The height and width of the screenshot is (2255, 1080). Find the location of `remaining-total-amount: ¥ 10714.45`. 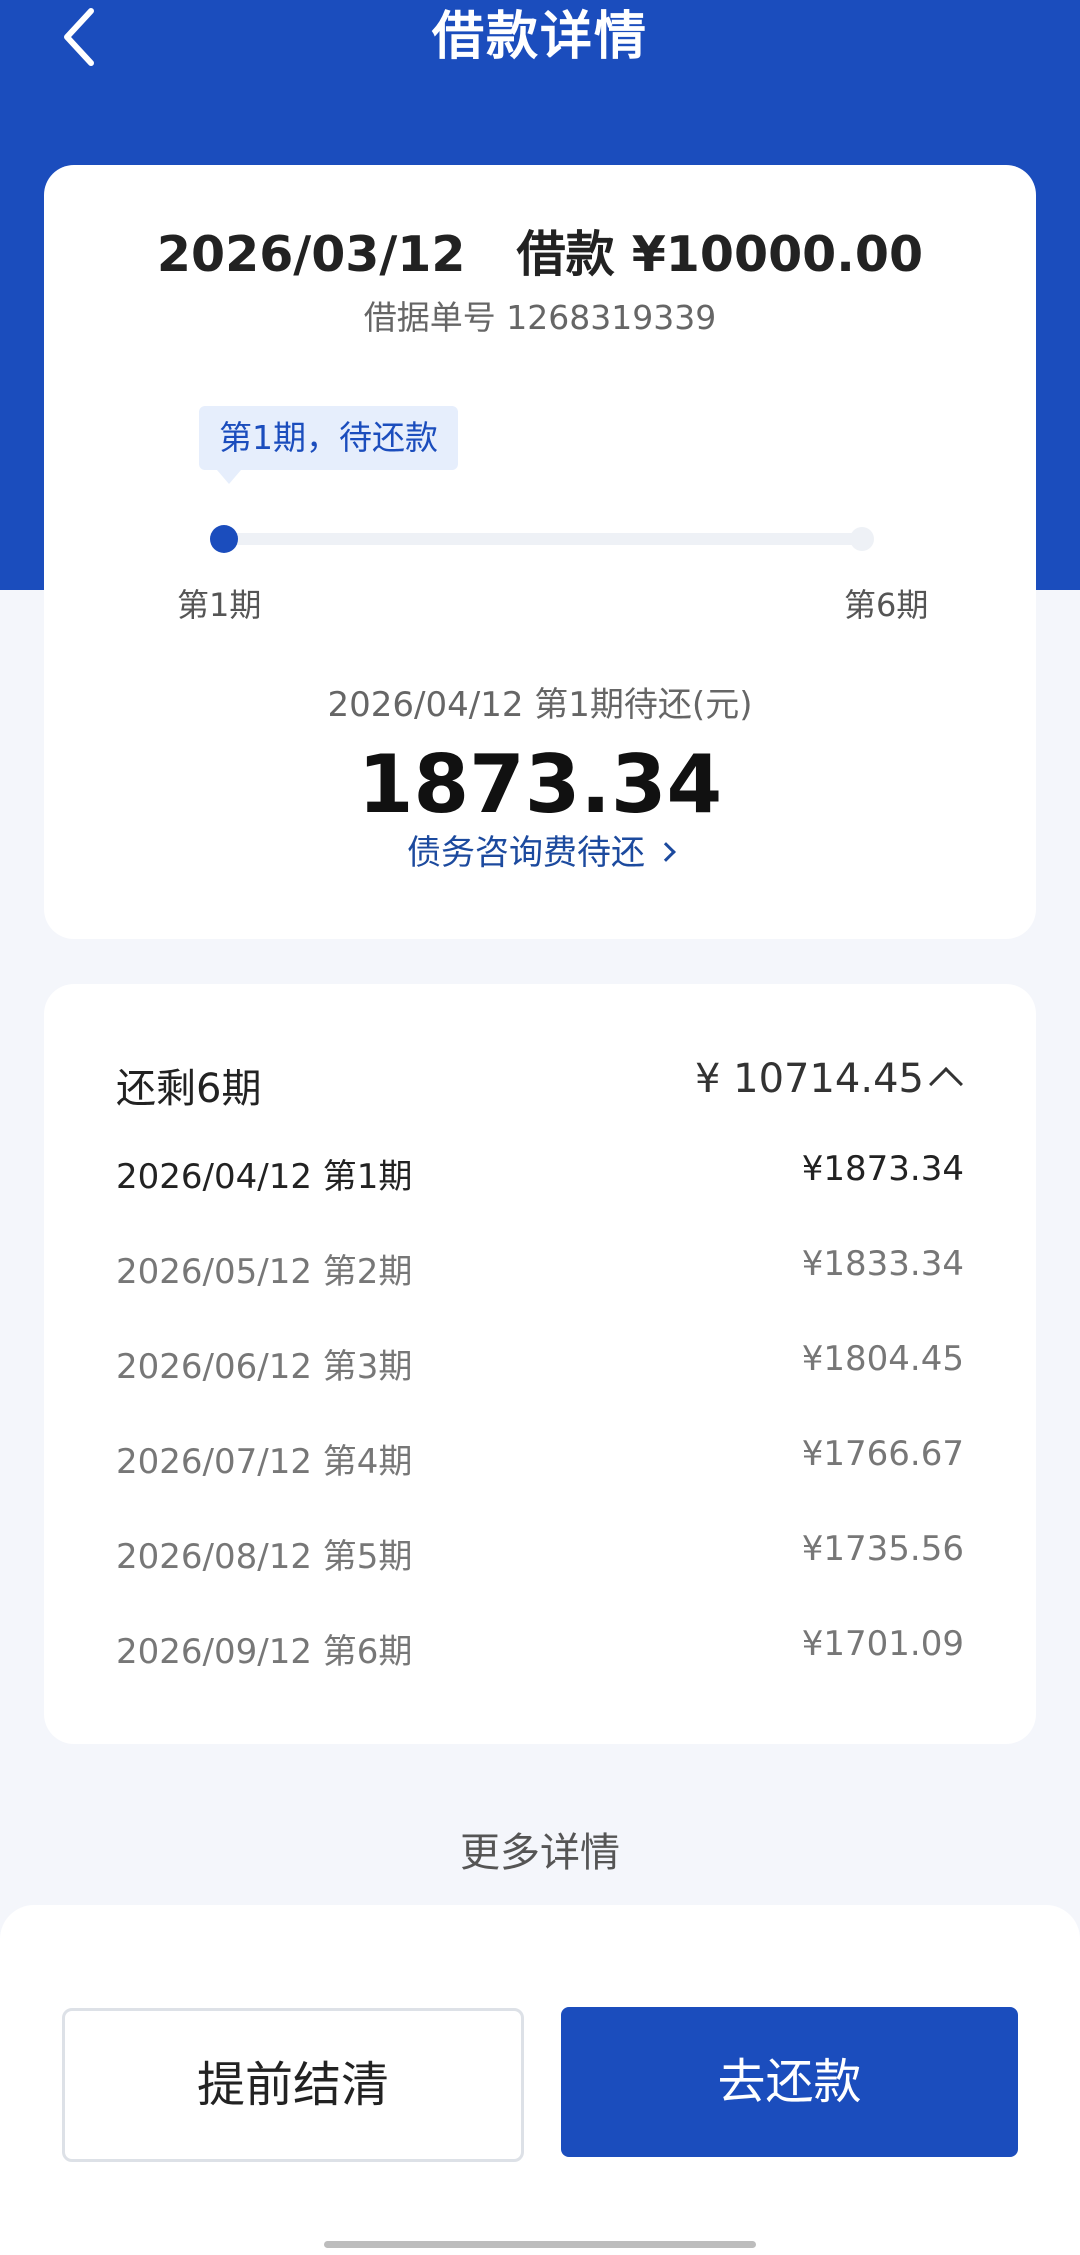

remaining-total-amount: ¥ 10714.45 is located at coordinates (809, 1079).